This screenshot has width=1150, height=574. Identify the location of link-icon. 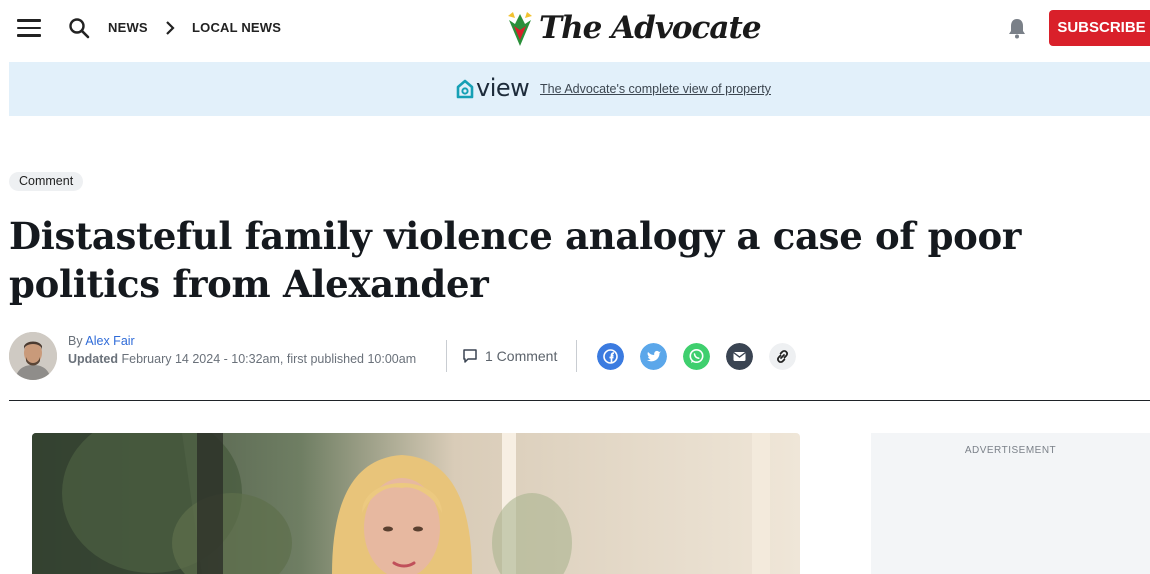
(782, 356).